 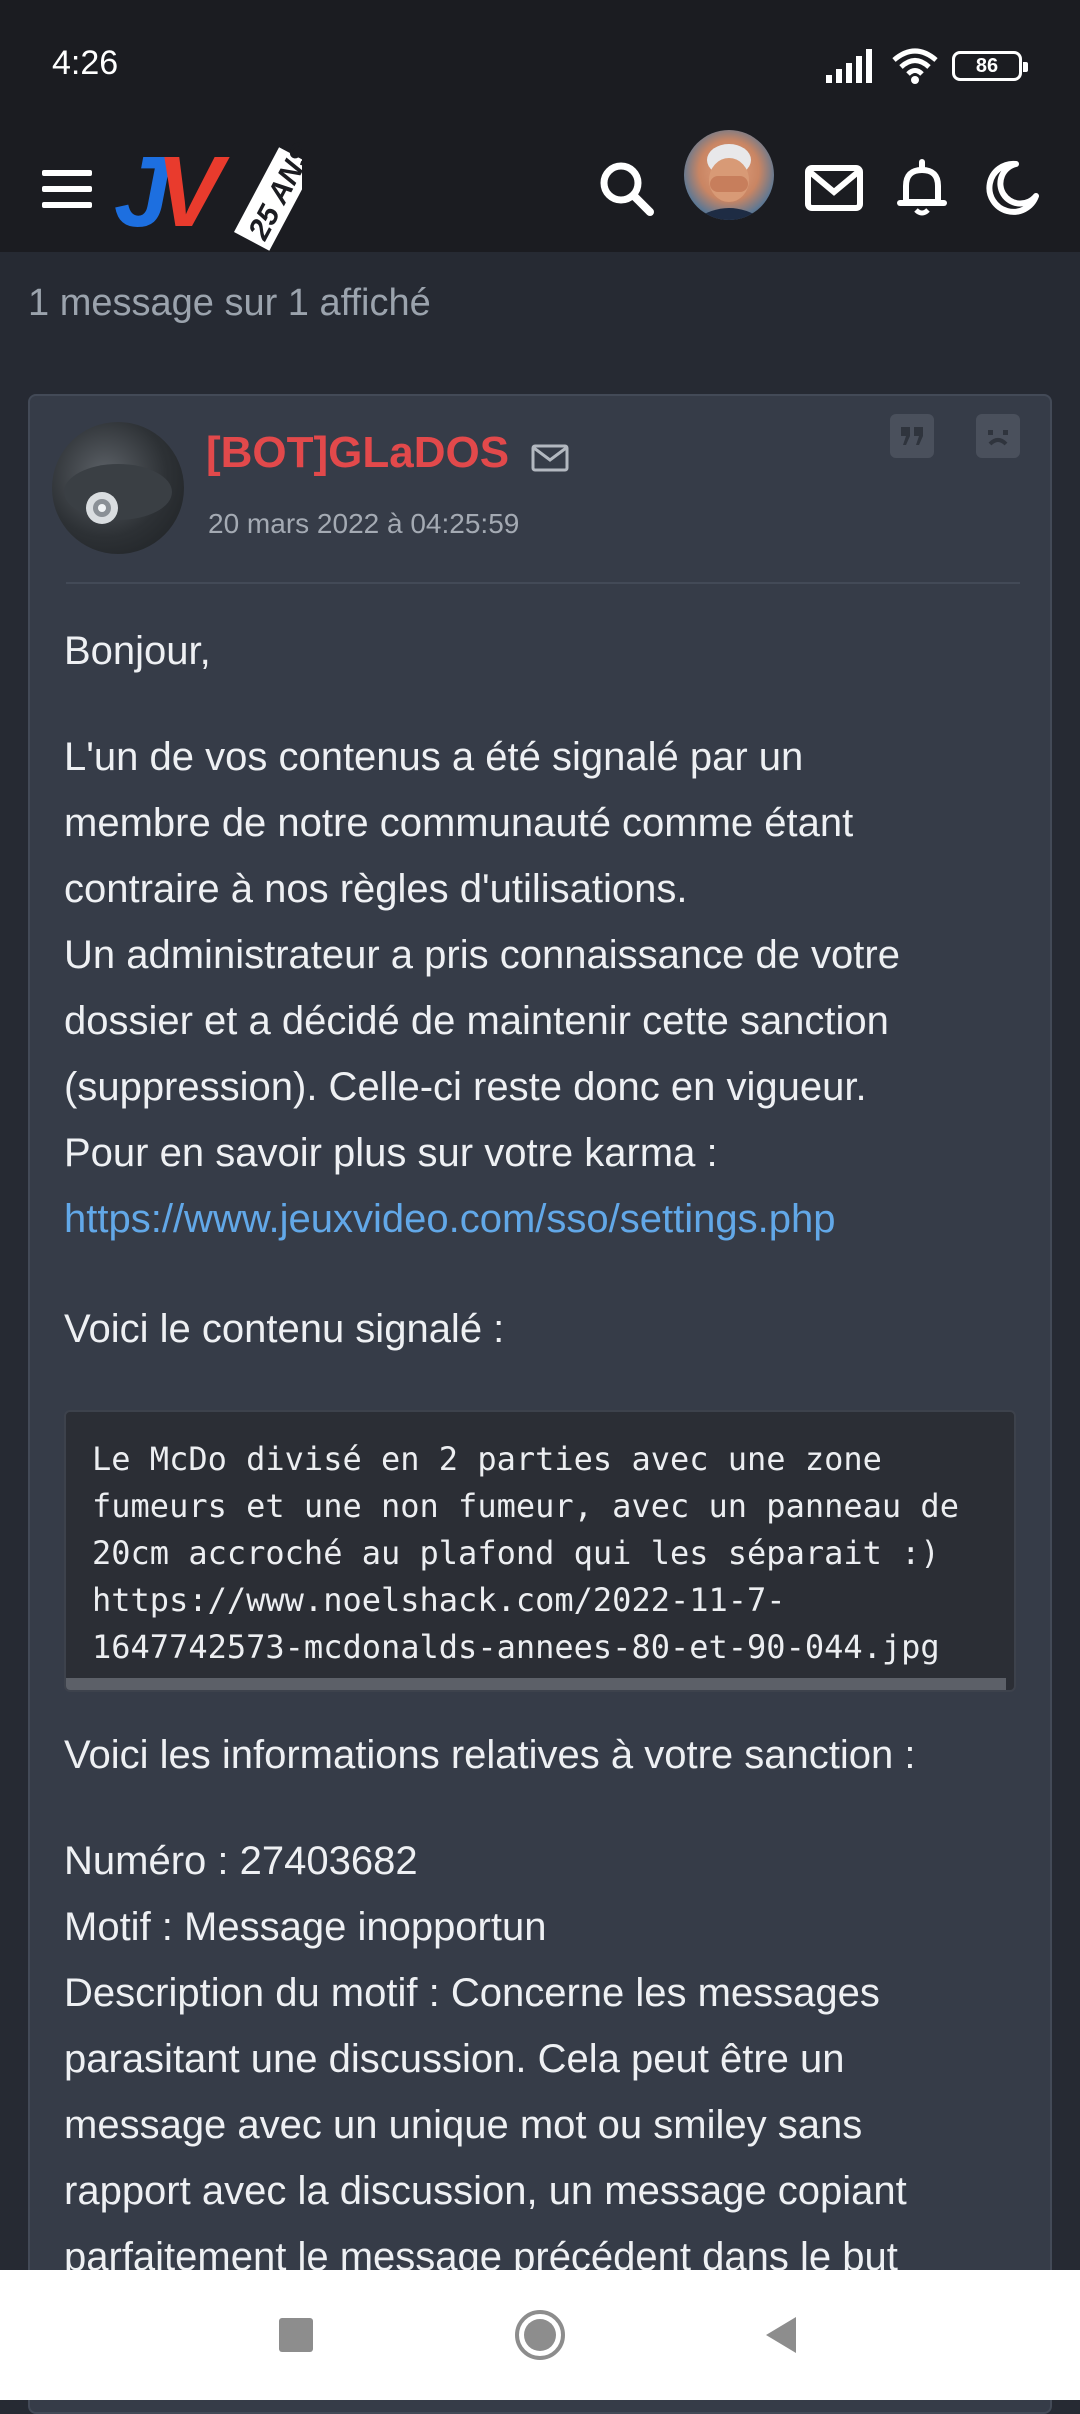 I want to click on horizontal-scrollbar, so click(x=536, y=1684).